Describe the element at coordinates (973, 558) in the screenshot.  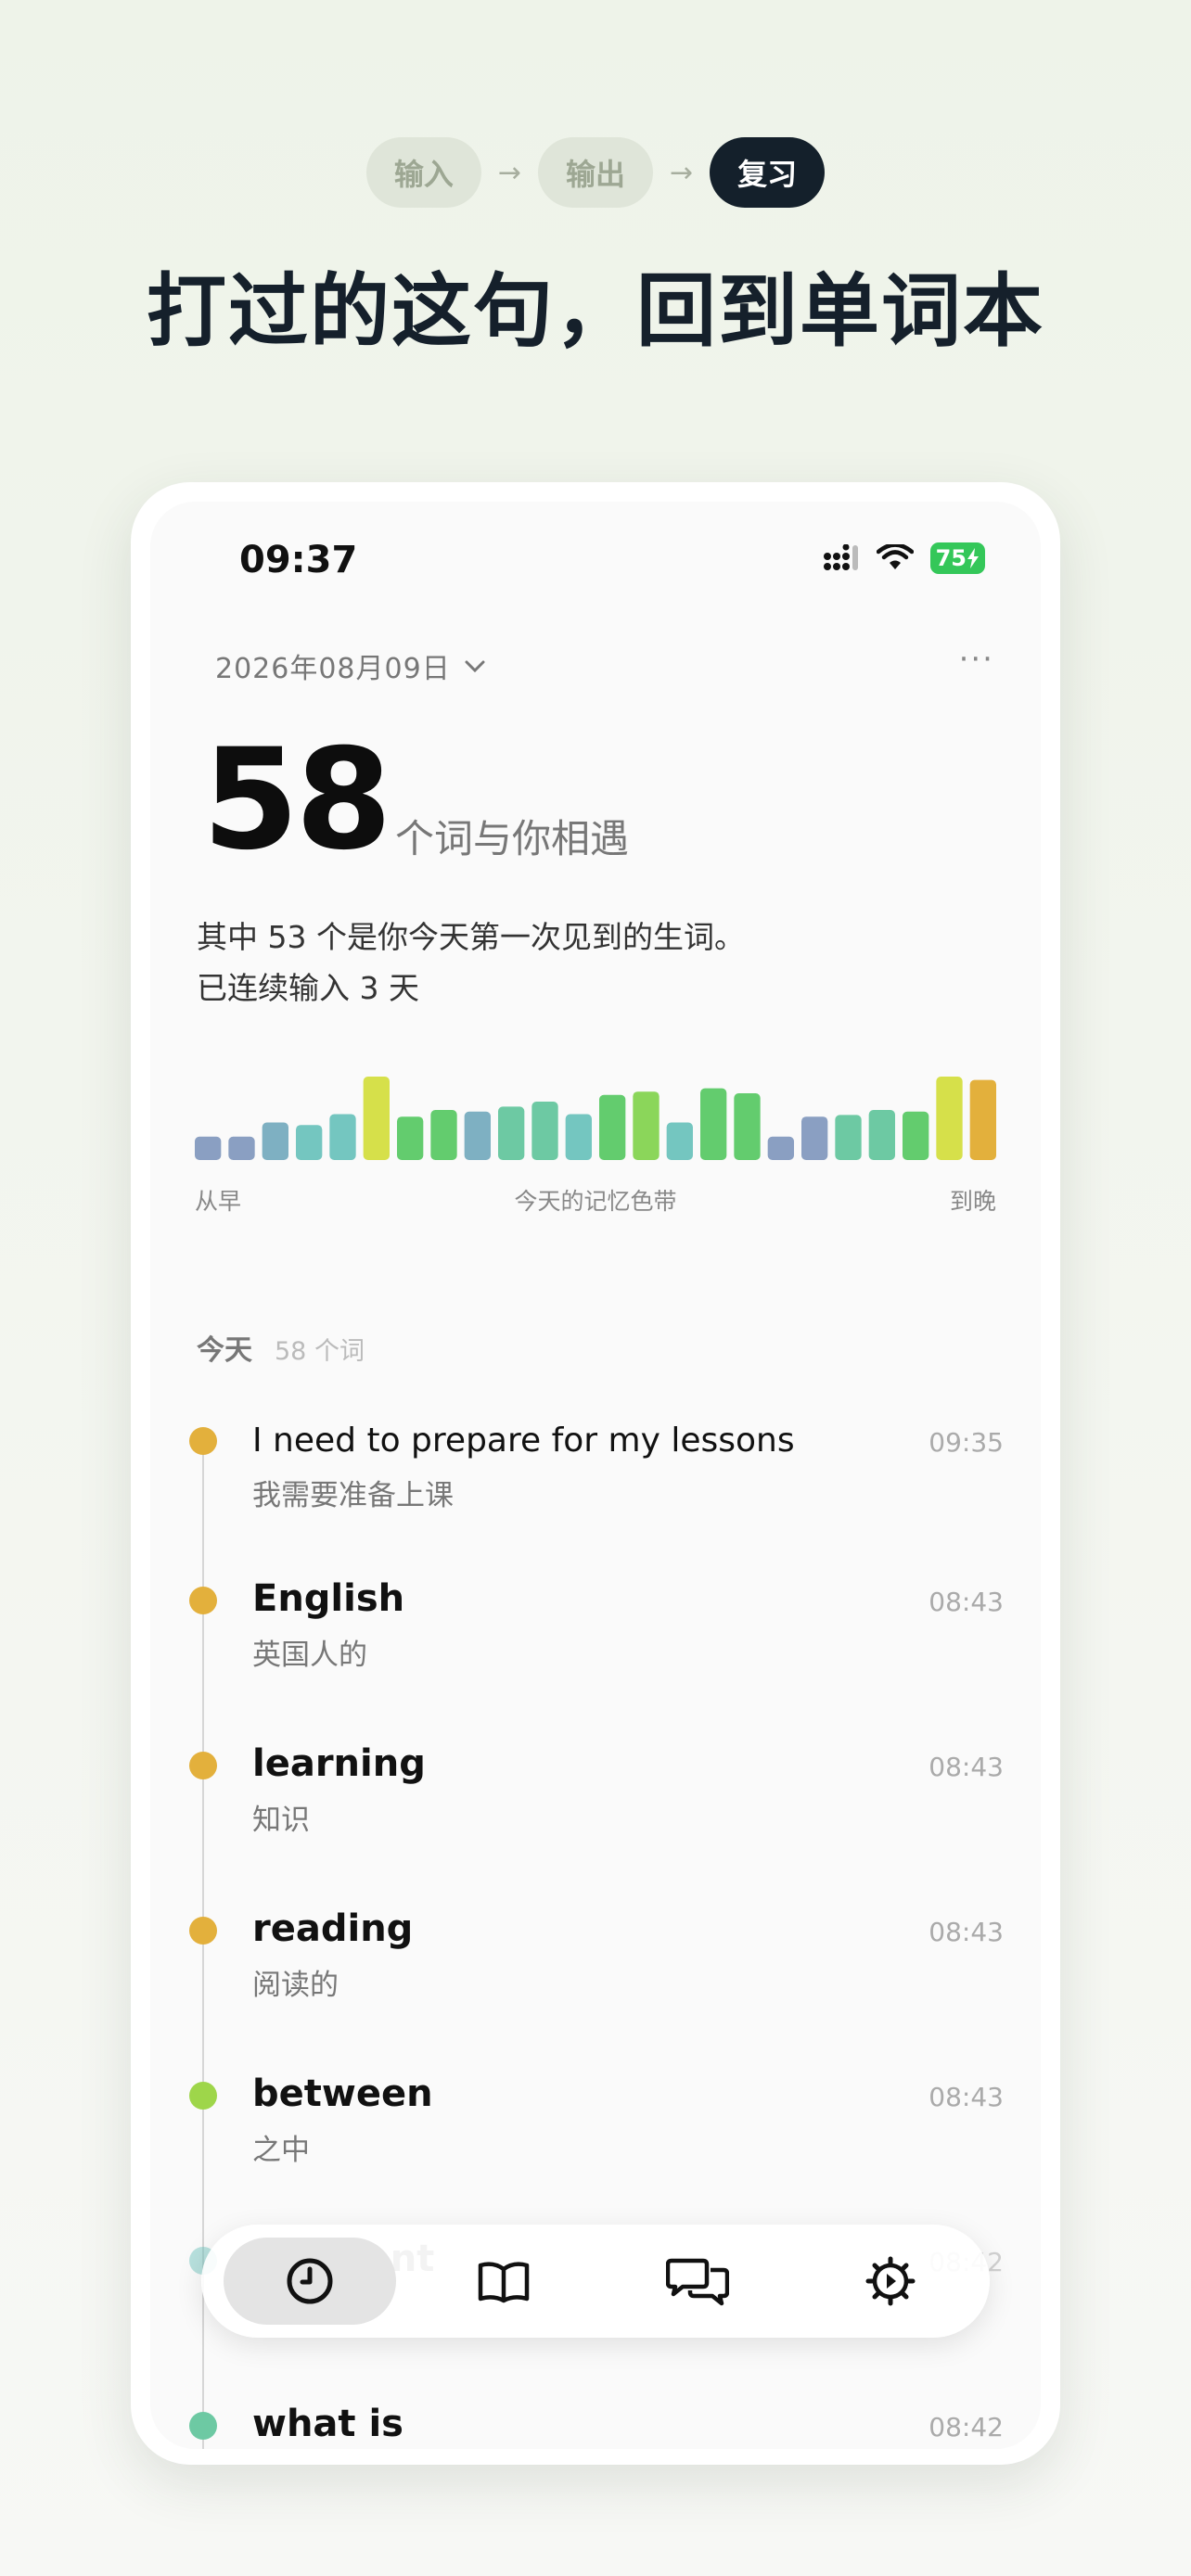
I see `charging-bolt-icon` at that location.